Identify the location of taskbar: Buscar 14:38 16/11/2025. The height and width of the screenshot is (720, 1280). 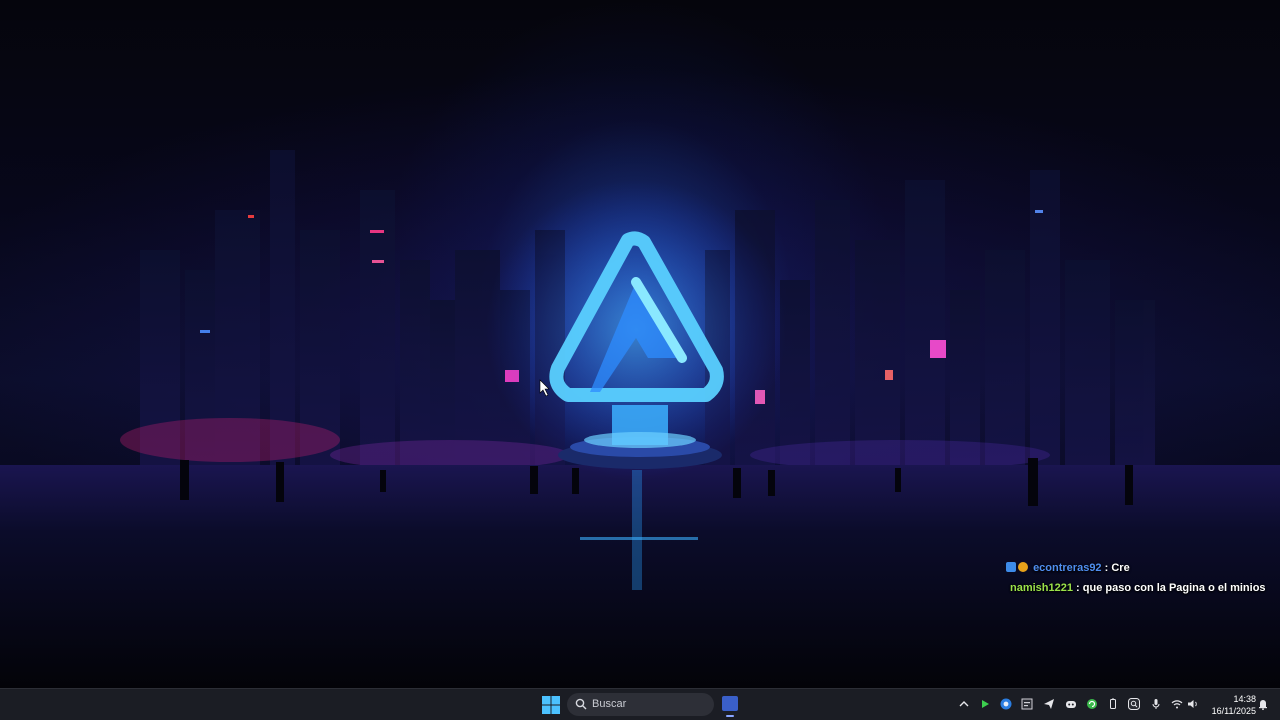
(640, 704).